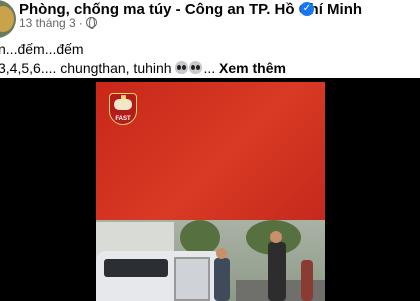 Image resolution: width=420 pixels, height=301 pixels. I want to click on car-door, so click(192, 279).